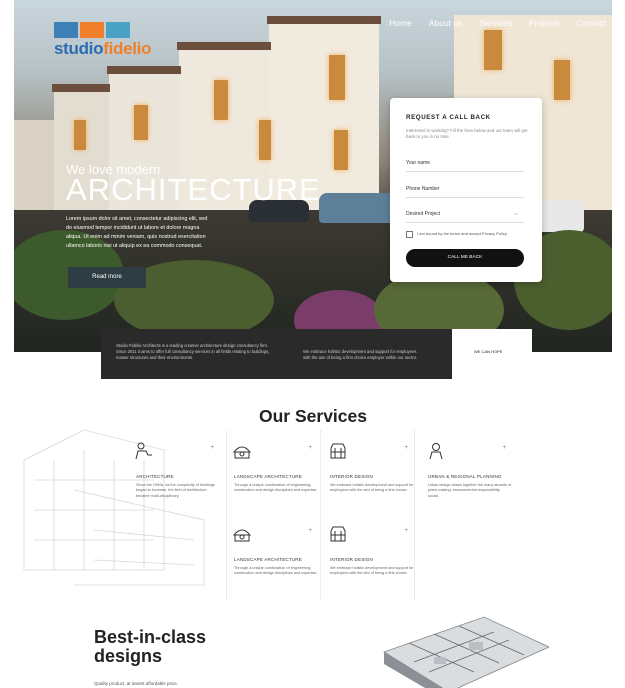  I want to click on service-title: URBAN & REGIONAL PLANNING, so click(465, 476).